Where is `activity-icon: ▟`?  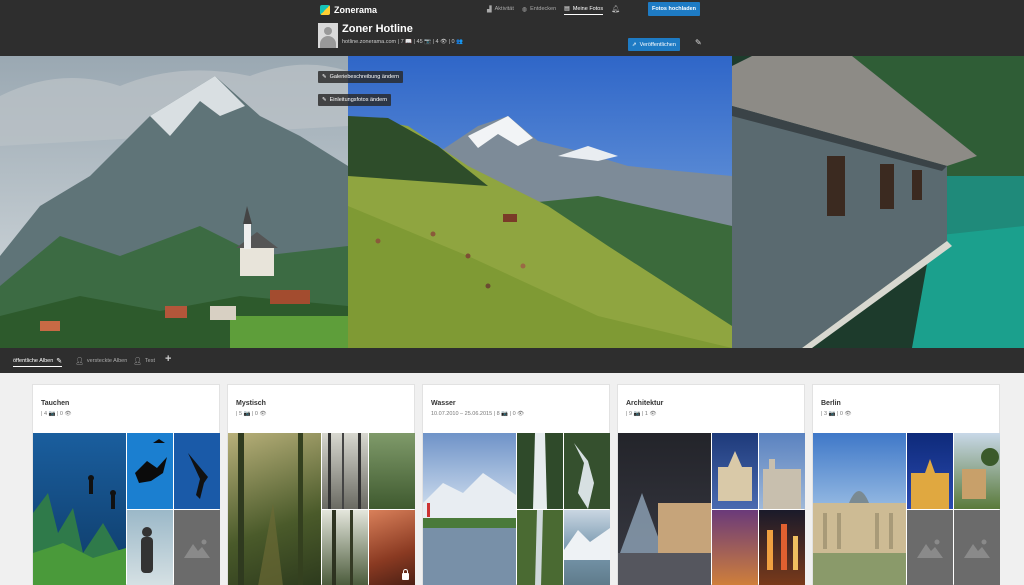 activity-icon: ▟ is located at coordinates (489, 9).